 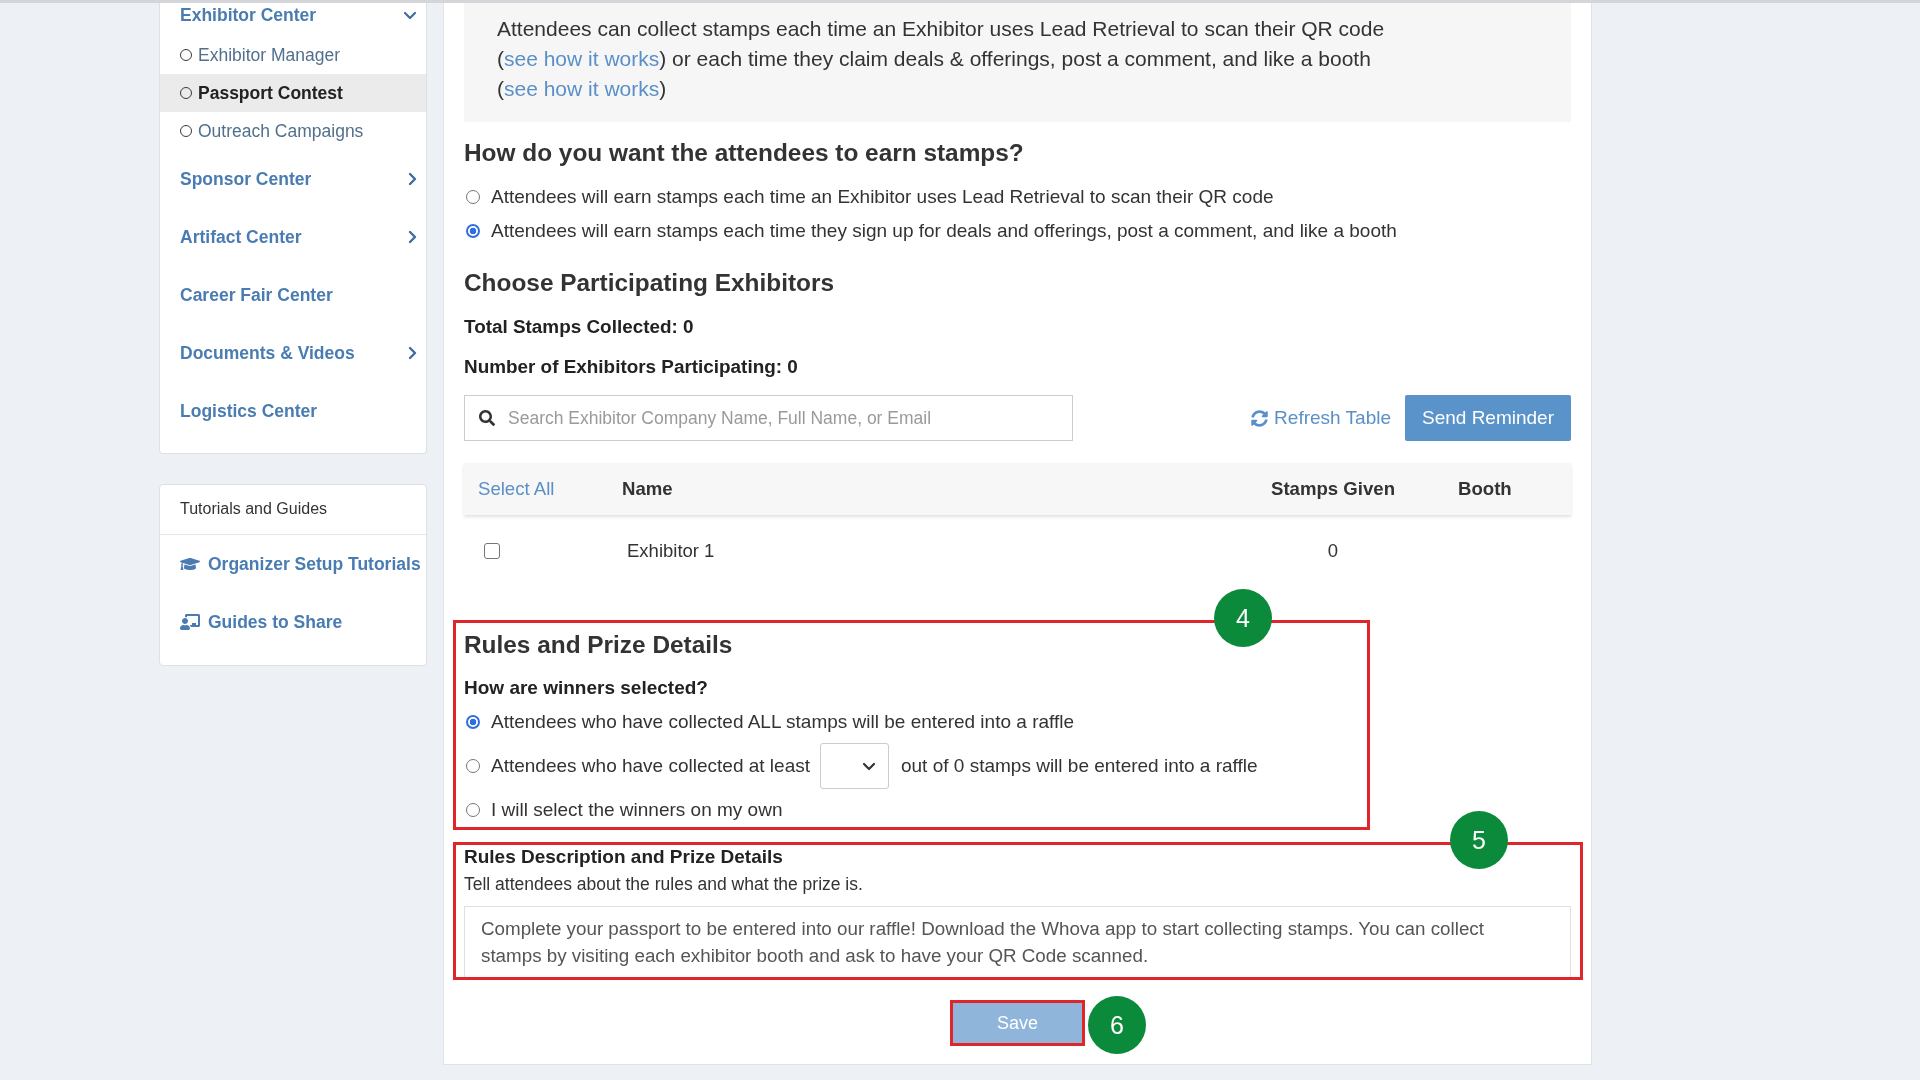 I want to click on guide-link: Organizer Setup Tutorials, so click(x=290, y=564).